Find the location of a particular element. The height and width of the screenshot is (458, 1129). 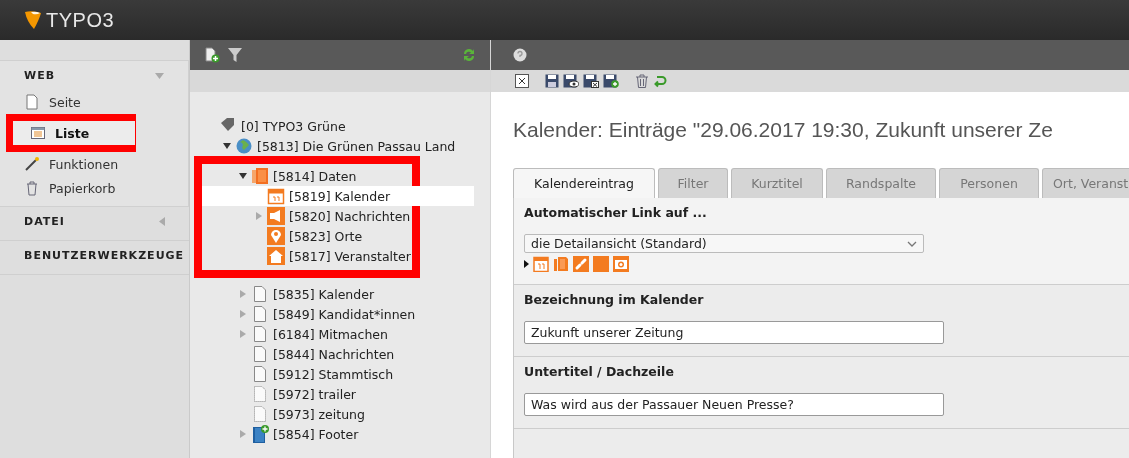

tree-row: [5813] Die Grünen Passau Land is located at coordinates (340, 146).